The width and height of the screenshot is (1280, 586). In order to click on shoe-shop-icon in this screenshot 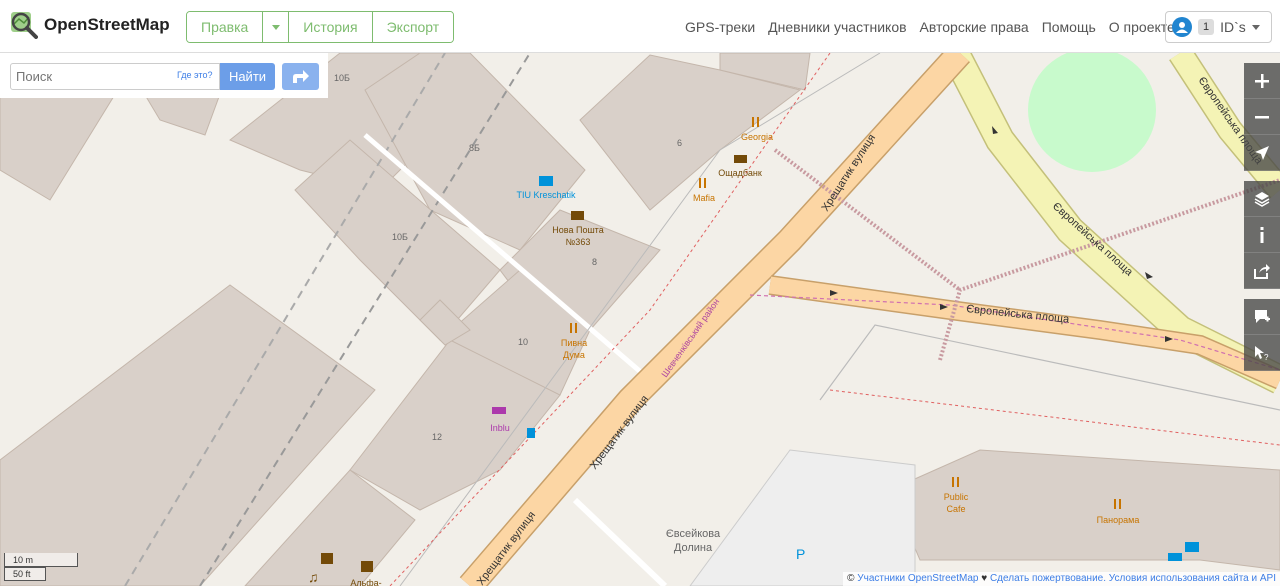, I will do `click(499, 410)`.